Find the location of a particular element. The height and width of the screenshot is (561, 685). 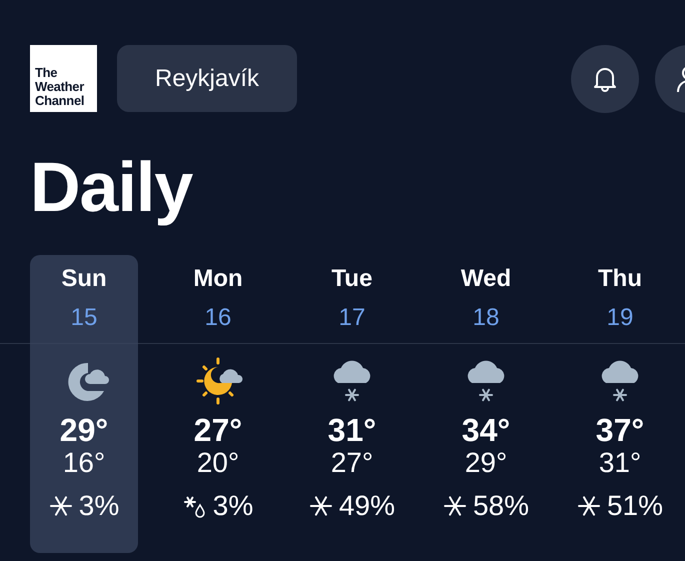

high-temperature: 37° is located at coordinates (620, 430).